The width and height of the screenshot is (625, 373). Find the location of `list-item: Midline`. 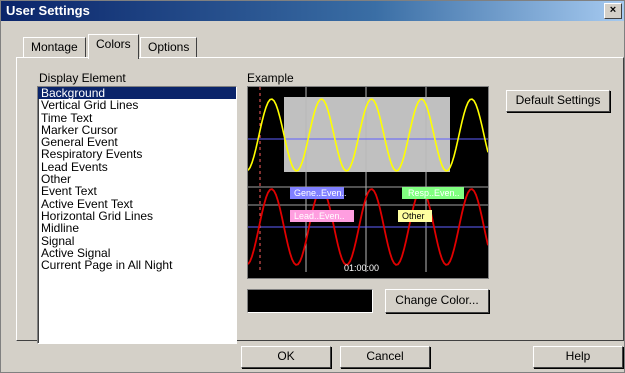

list-item: Midline is located at coordinates (137, 228).